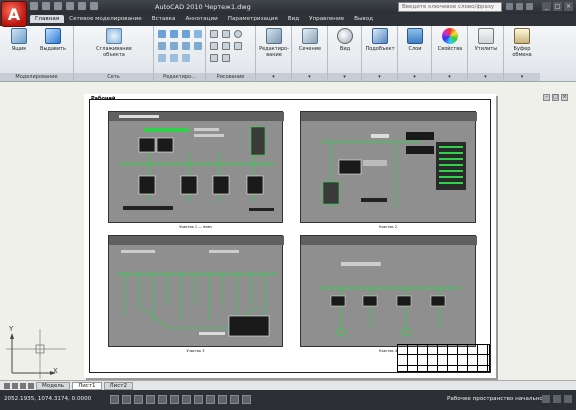  Describe the element at coordinates (388, 294) in the screenshot. I see `viewport-4: Участок 4` at that location.